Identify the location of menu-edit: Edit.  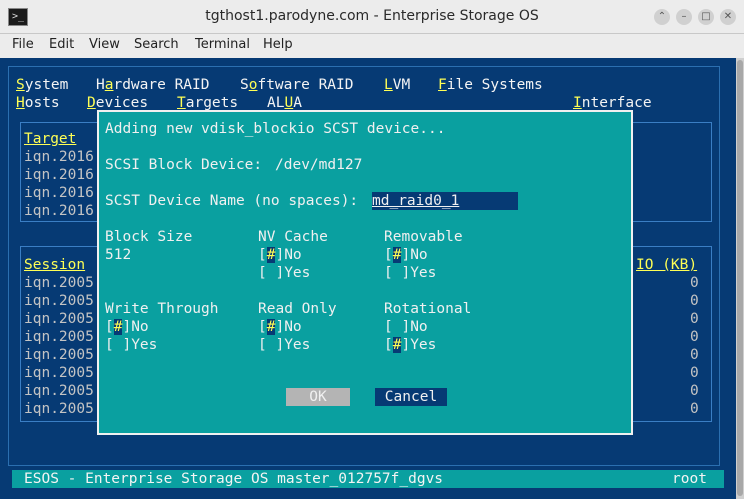
(61, 44).